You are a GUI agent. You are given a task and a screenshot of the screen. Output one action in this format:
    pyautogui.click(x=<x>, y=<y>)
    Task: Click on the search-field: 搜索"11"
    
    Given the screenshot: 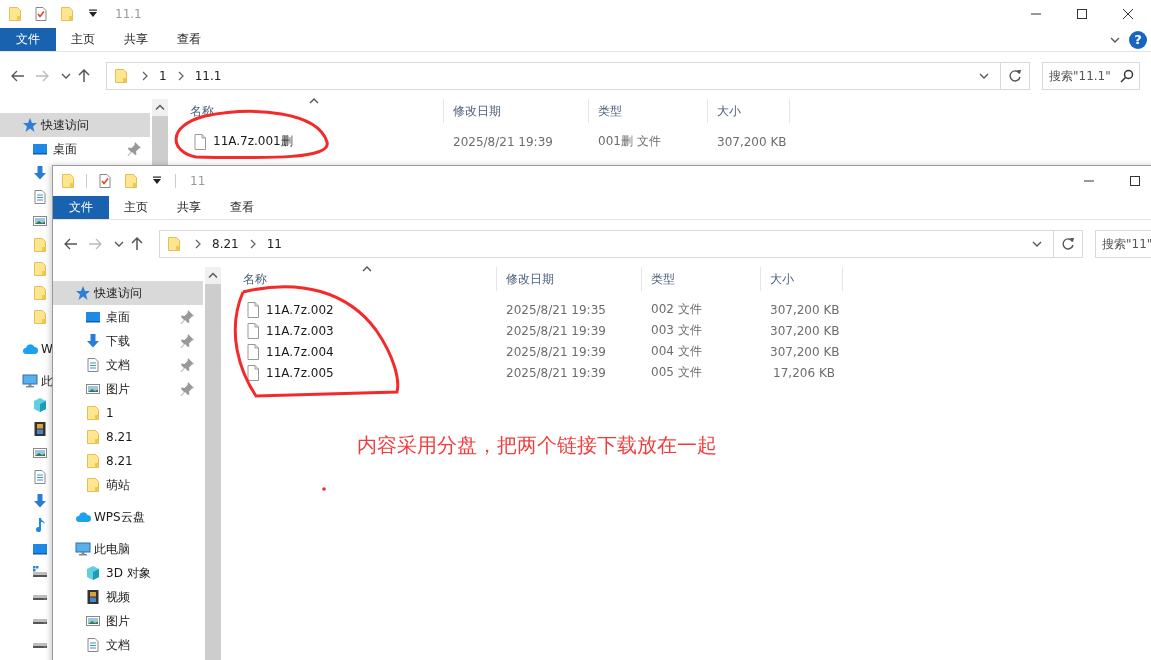 What is the action you would take?
    pyautogui.click(x=1123, y=244)
    